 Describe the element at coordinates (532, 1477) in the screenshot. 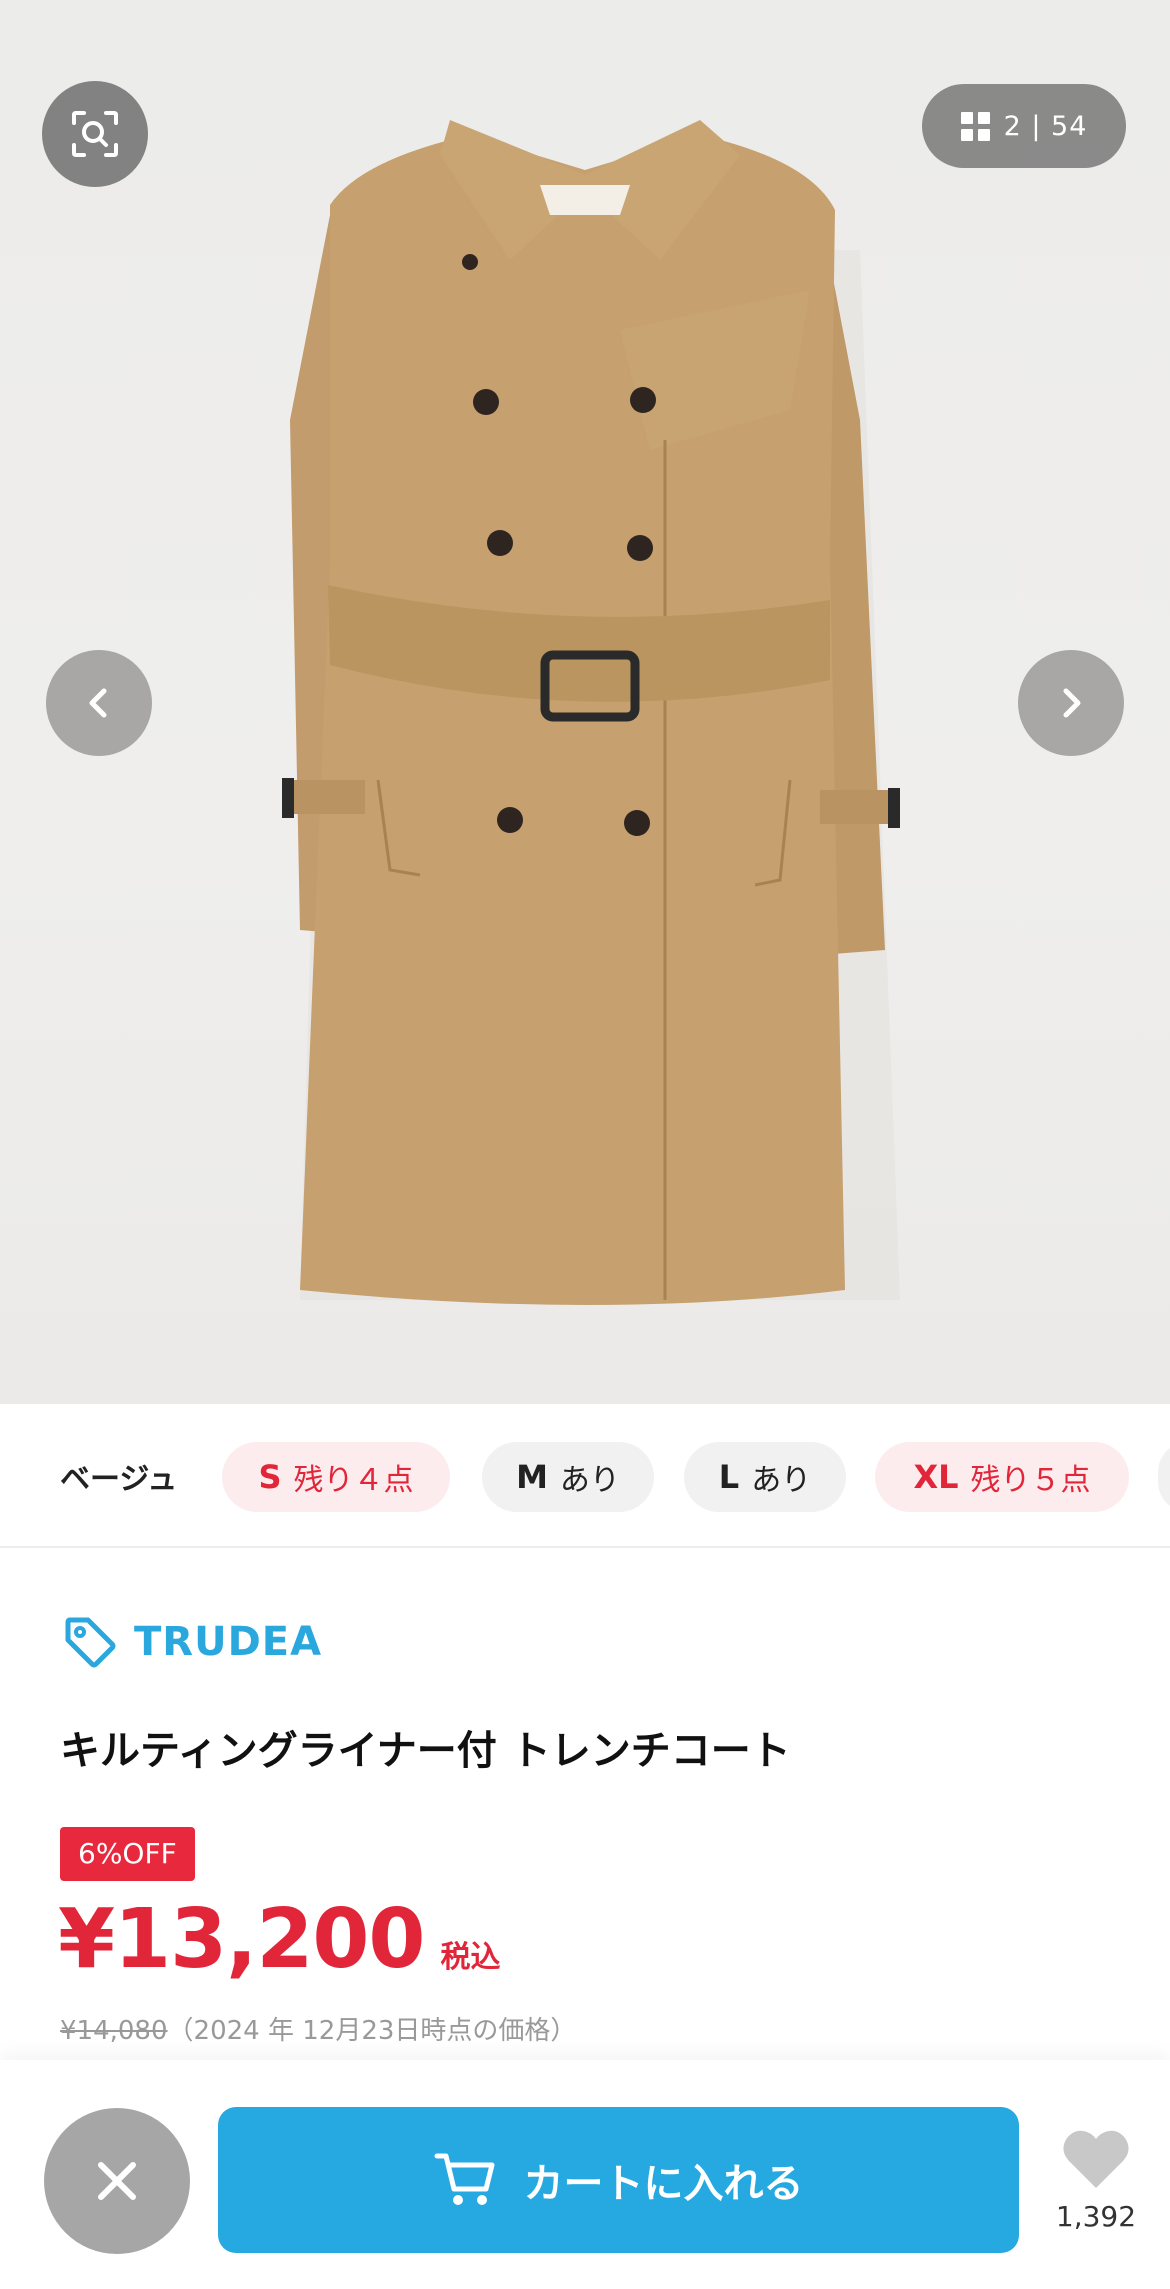

I see `size-label: M` at that location.